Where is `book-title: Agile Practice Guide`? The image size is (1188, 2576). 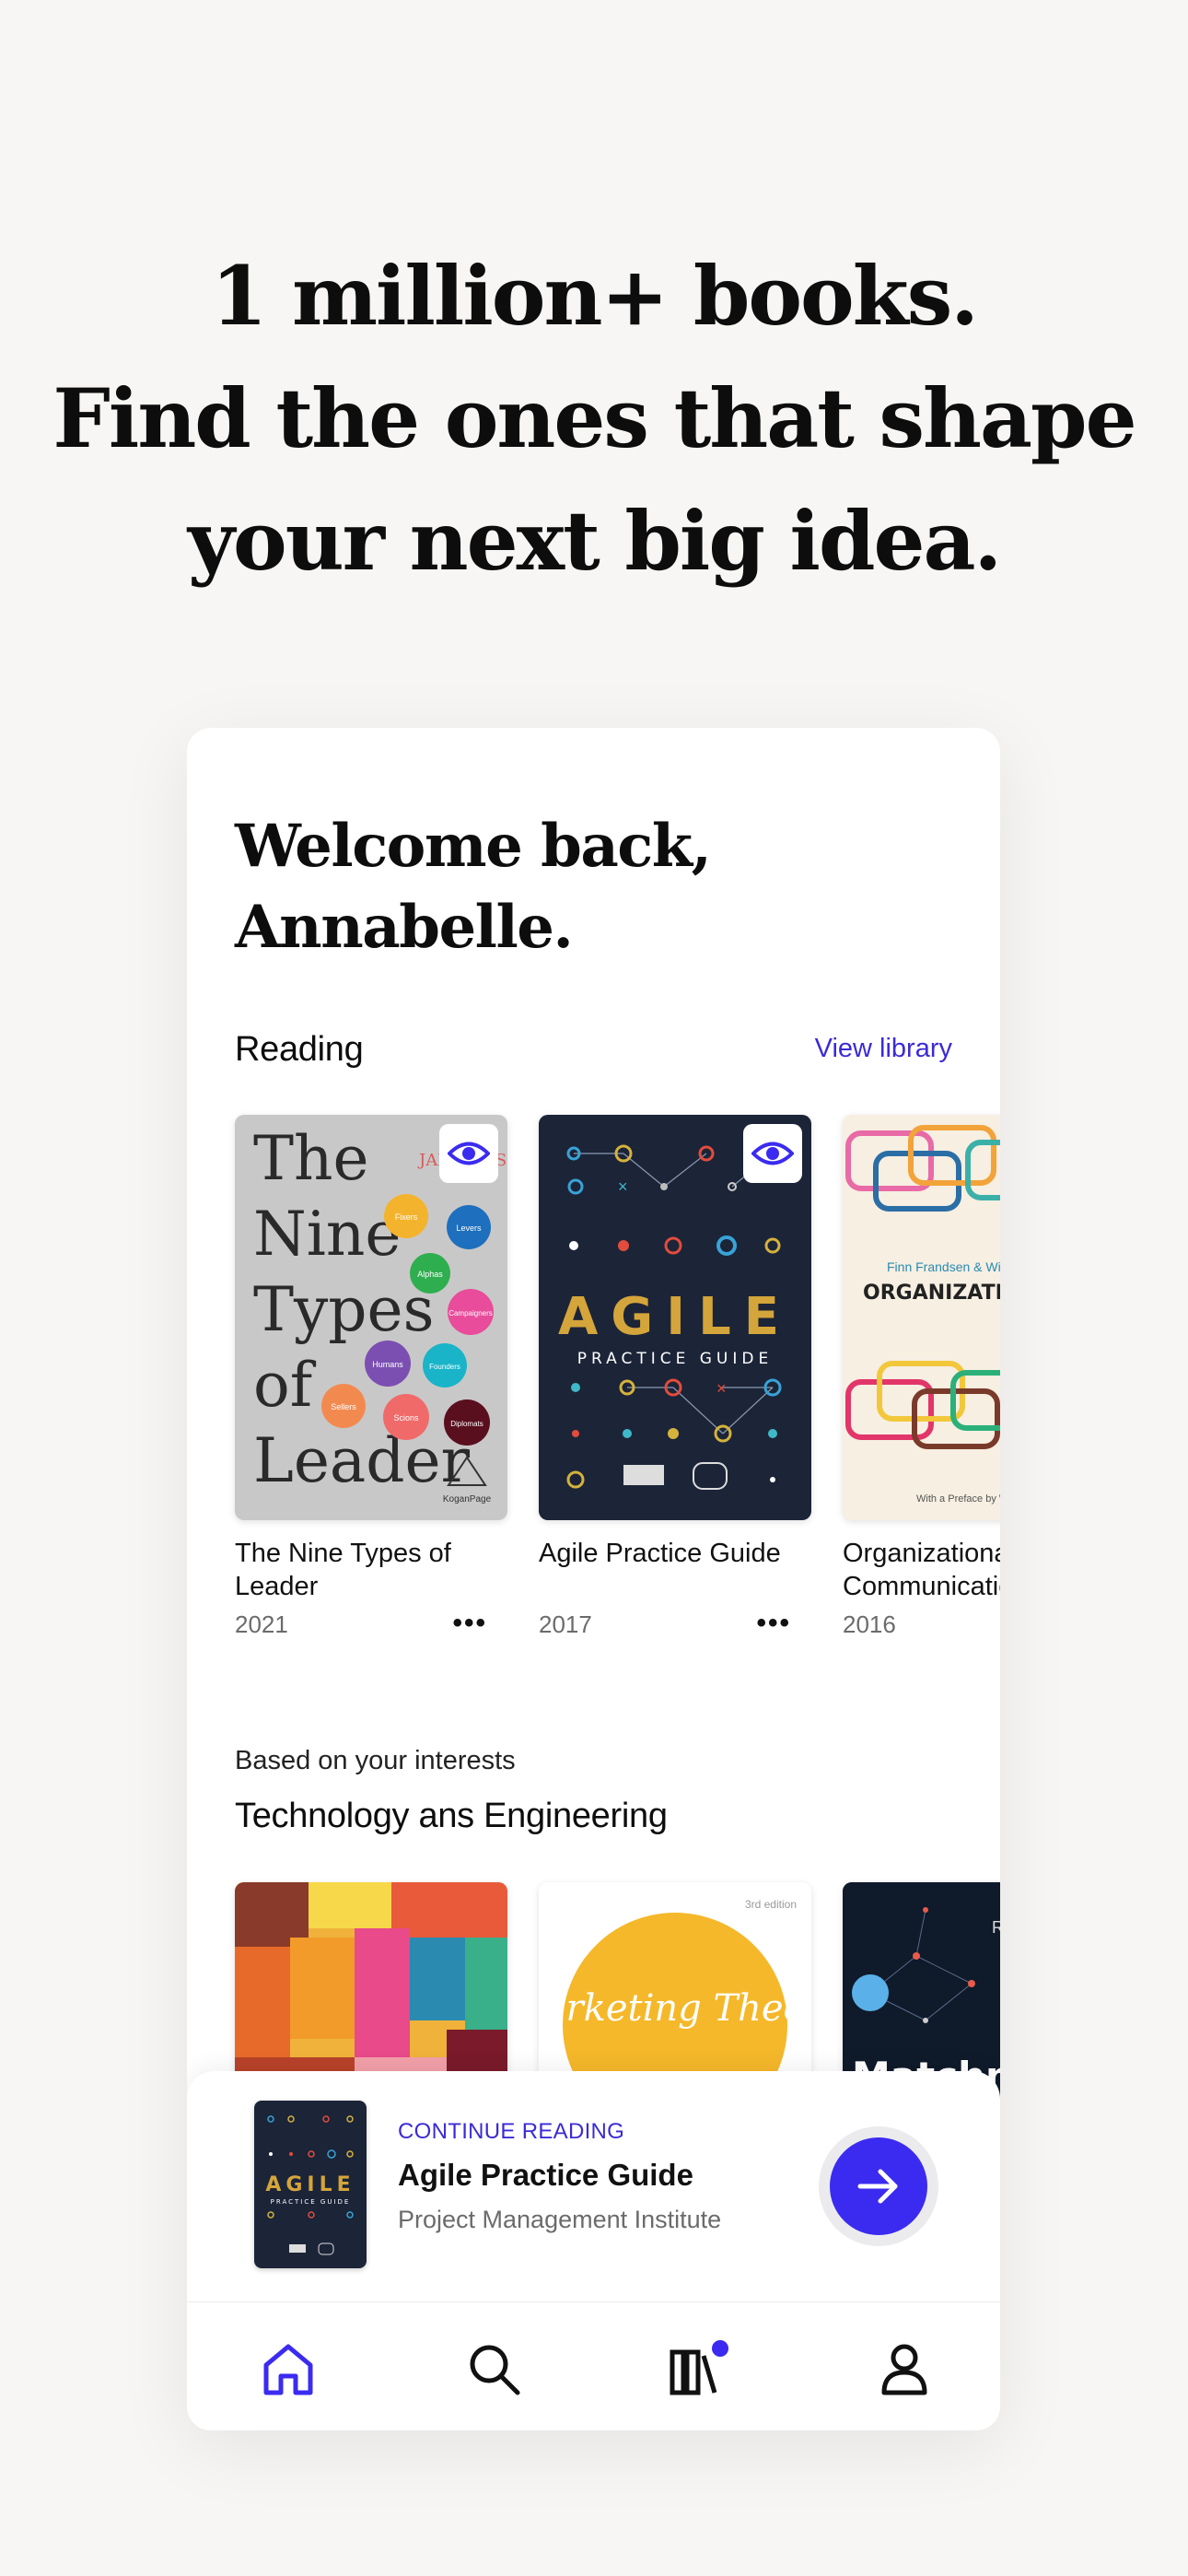 book-title: Agile Practice Guide is located at coordinates (660, 1553).